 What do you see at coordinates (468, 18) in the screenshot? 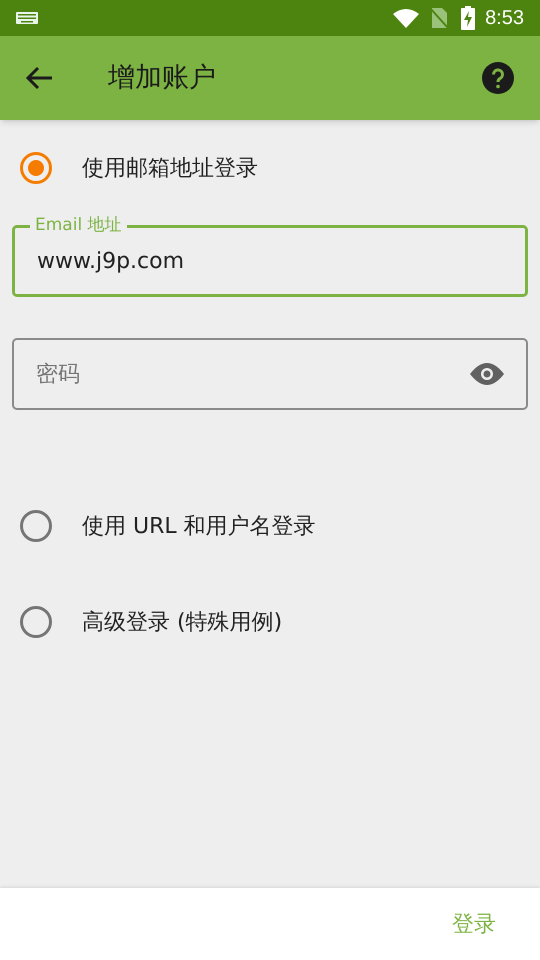
I see `battery-charging-icon` at bounding box center [468, 18].